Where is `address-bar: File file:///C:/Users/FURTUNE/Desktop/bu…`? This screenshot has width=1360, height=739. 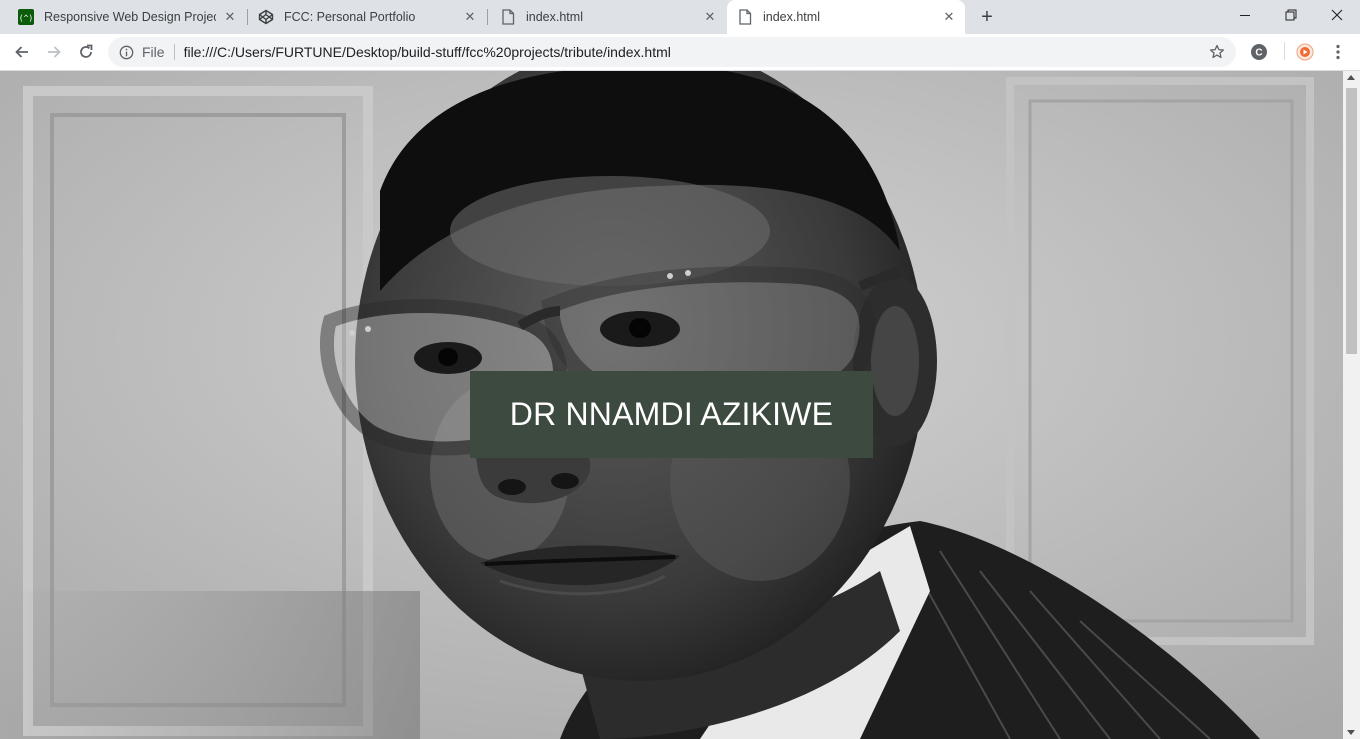 address-bar: File file:///C:/Users/FURTUNE/Desktop/bu… is located at coordinates (672, 52).